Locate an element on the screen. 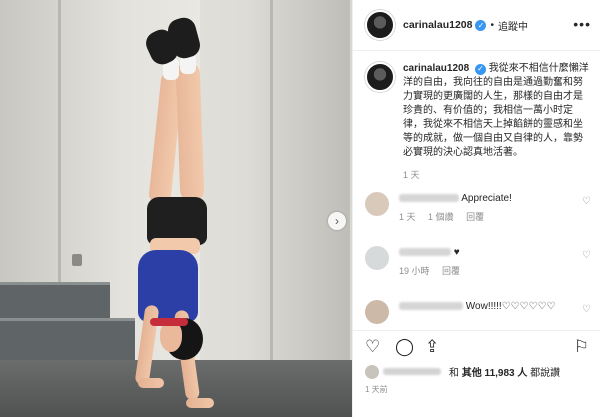 Image resolution: width=600 pixels, height=417 pixels. comment-item: ♥ 19 小時 回覆 ♡ is located at coordinates (478, 262).